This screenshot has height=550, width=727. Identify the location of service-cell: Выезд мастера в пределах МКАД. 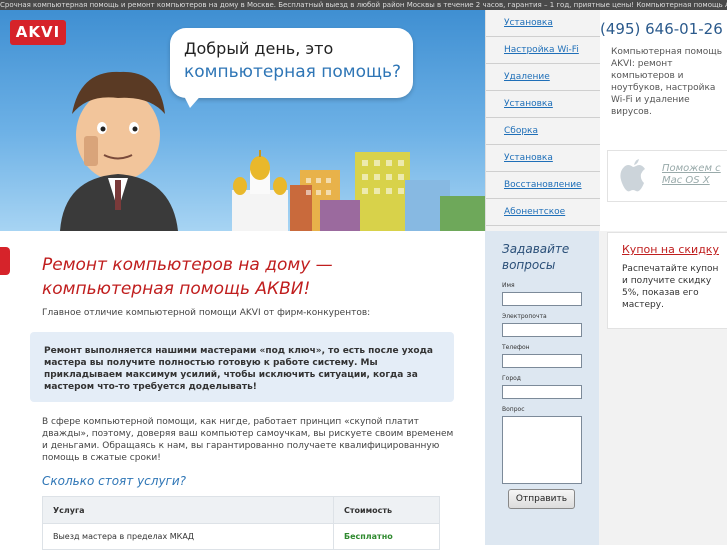
(188, 536).